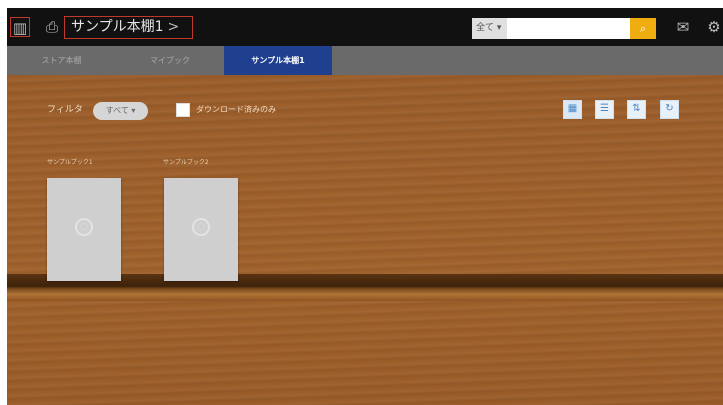 The height and width of the screenshot is (405, 723). Describe the element at coordinates (568, 28) in the screenshot. I see `search-input` at that location.